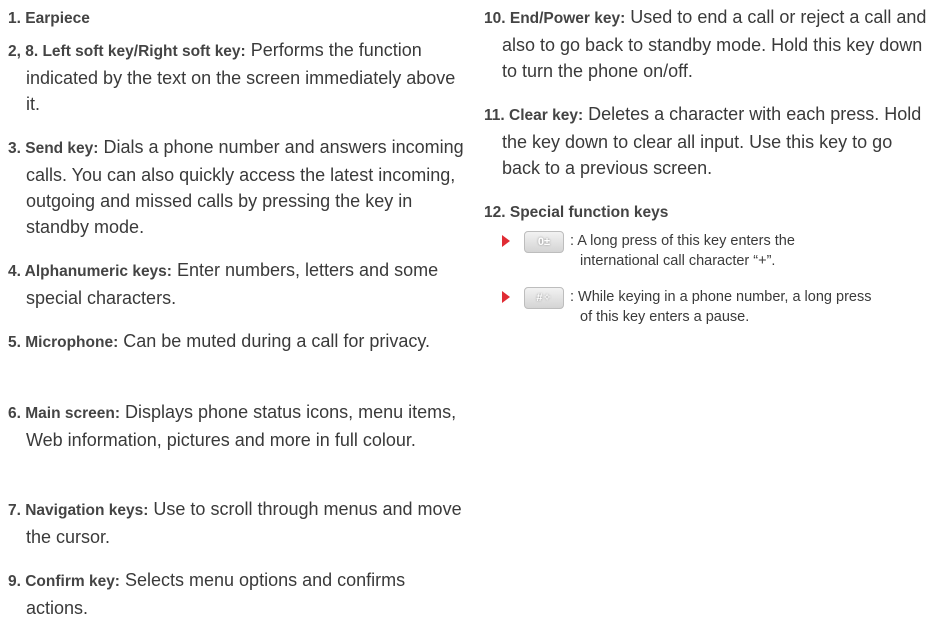 The width and height of the screenshot is (935, 621). Describe the element at coordinates (53, 148) in the screenshot. I see `item-label: 3. Send key:` at that location.